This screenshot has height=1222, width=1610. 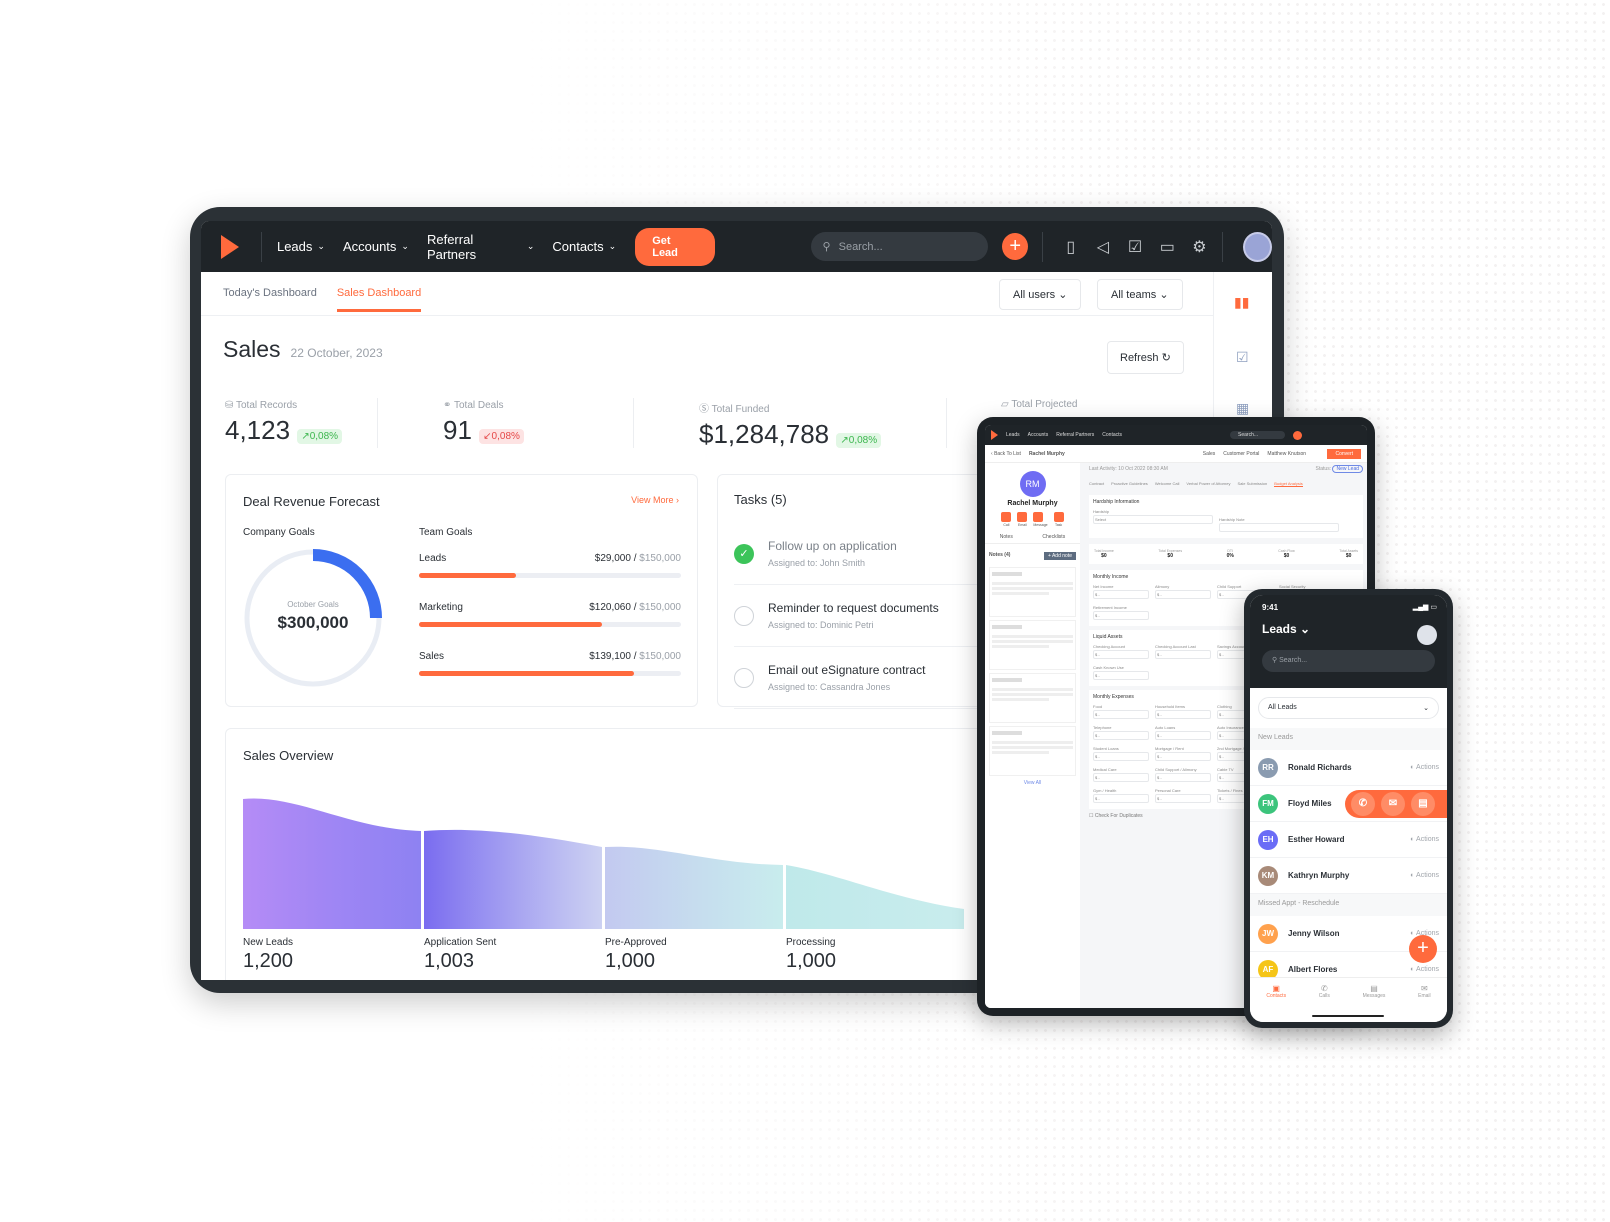 What do you see at coordinates (376, 246) in the screenshot?
I see `nav-accounts: Accounts ⌄` at bounding box center [376, 246].